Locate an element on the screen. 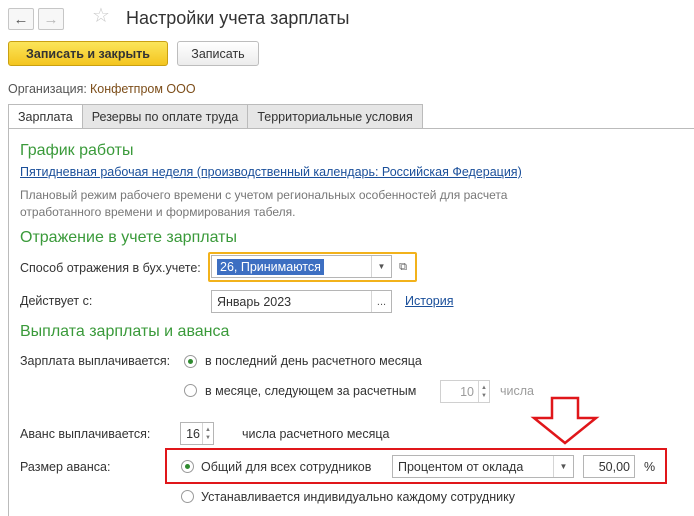 This screenshot has height=516, width=694. payment-heading: Выплата зарплаты и аванса is located at coordinates (125, 331).